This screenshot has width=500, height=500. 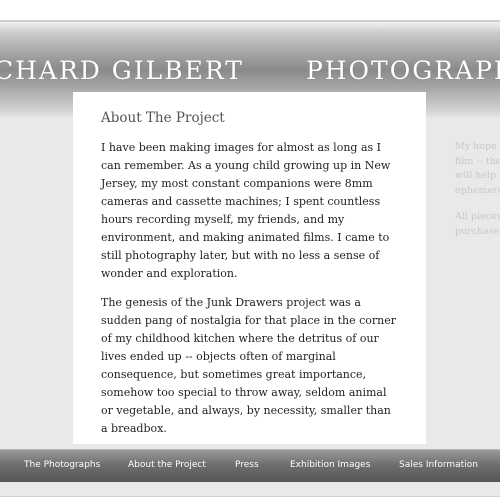 What do you see at coordinates (476, 146) in the screenshot?
I see `sidebar-line: My hope` at bounding box center [476, 146].